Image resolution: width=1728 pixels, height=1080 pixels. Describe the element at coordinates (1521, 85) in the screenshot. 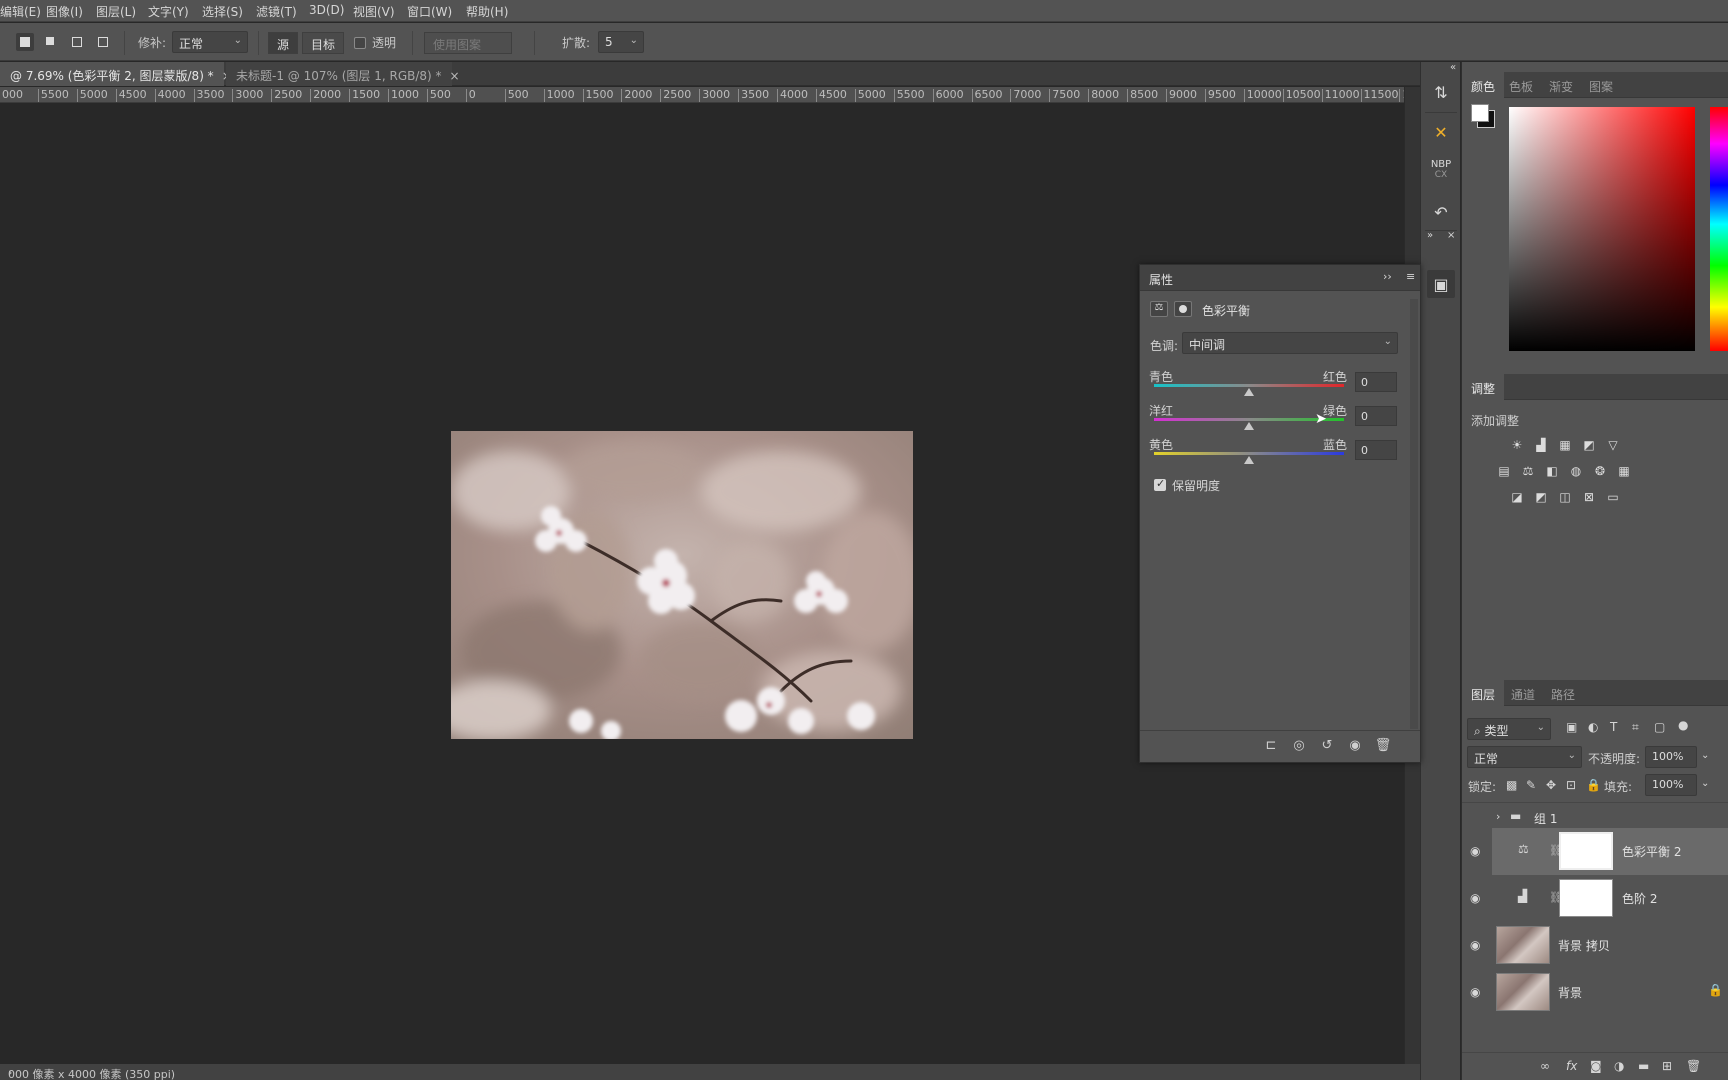

I see `tab-swatches: 色板` at that location.